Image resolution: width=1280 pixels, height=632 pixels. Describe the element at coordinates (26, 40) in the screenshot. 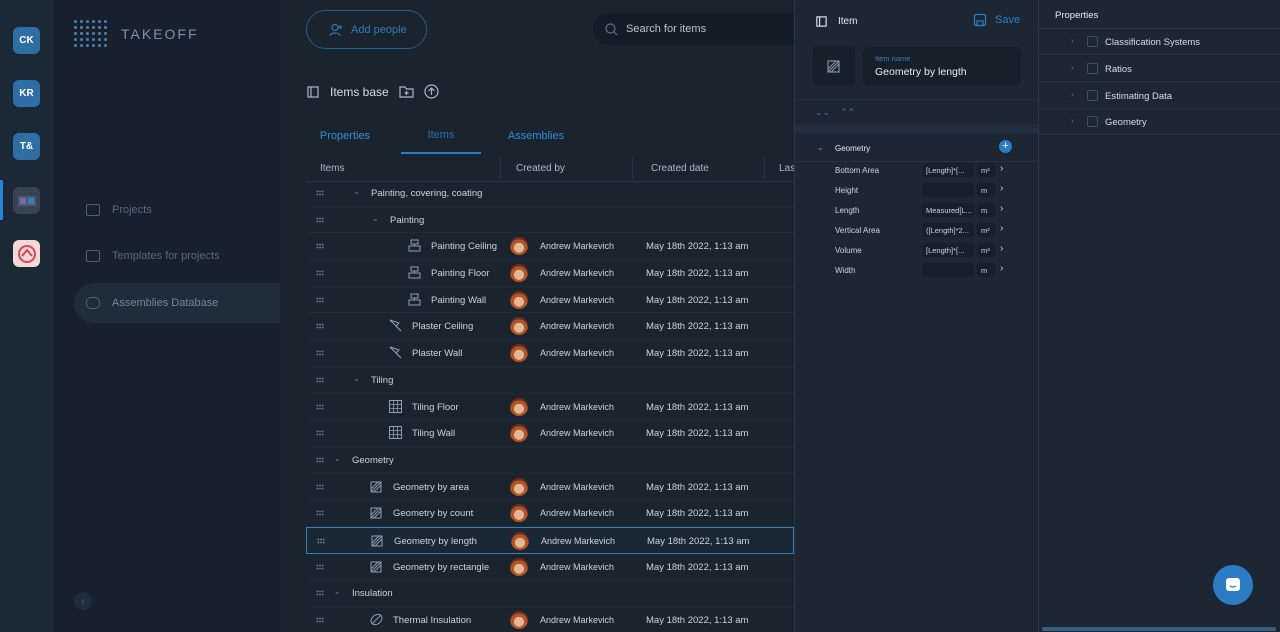

I see `workspace-ck: CK` at that location.